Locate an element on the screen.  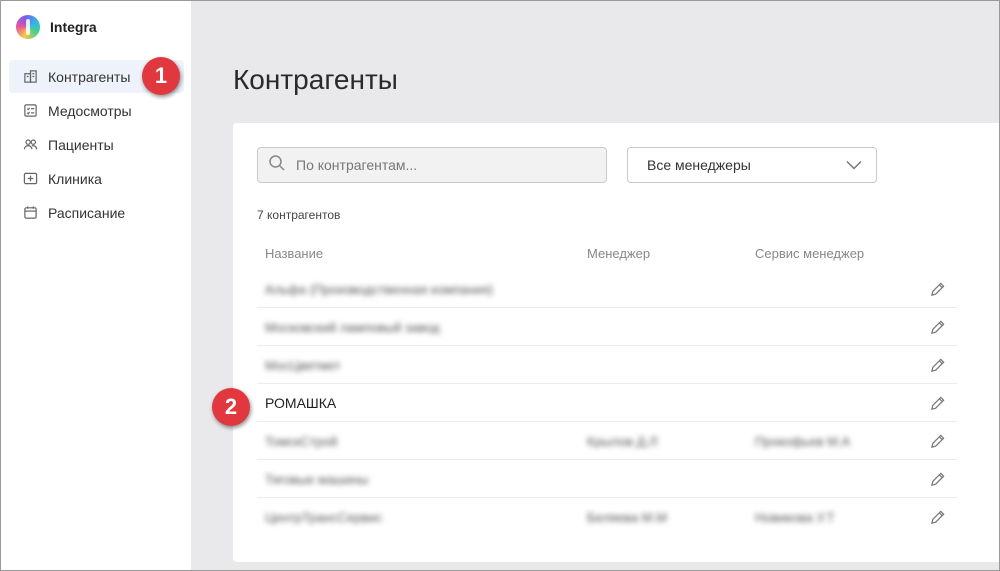
manager-cell: Крылов Д.Л is located at coordinates (622, 441).